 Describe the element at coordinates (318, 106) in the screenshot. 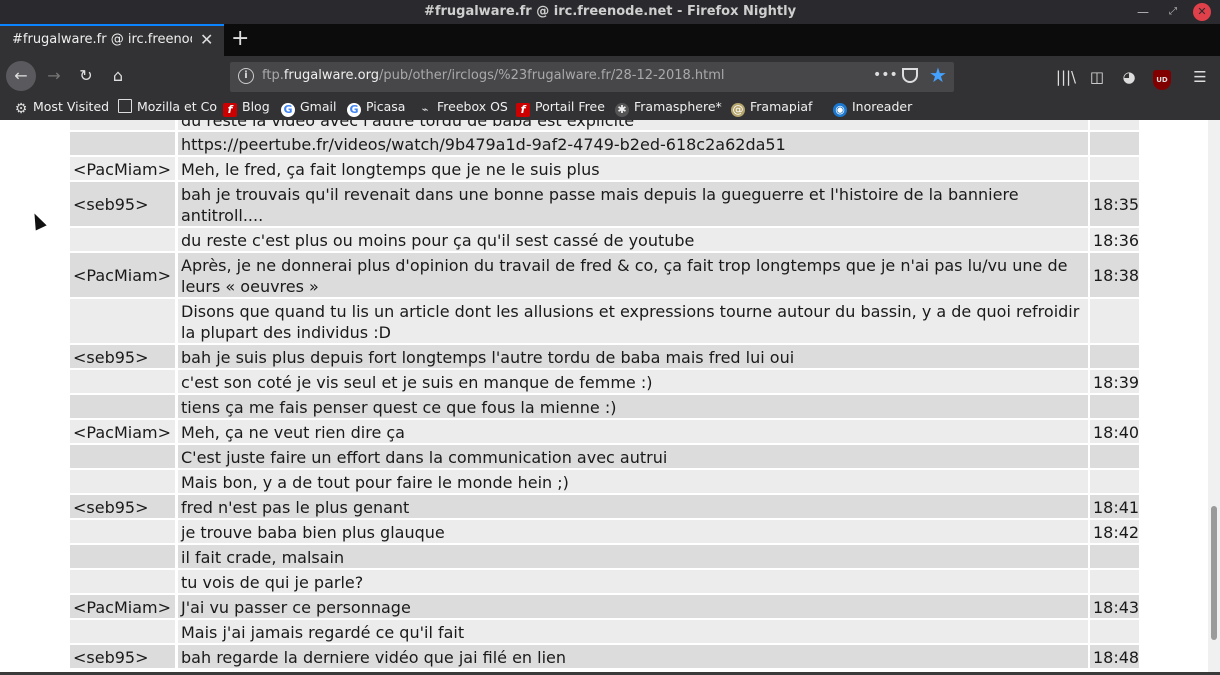

I see `bookmark-label: Gmail` at that location.